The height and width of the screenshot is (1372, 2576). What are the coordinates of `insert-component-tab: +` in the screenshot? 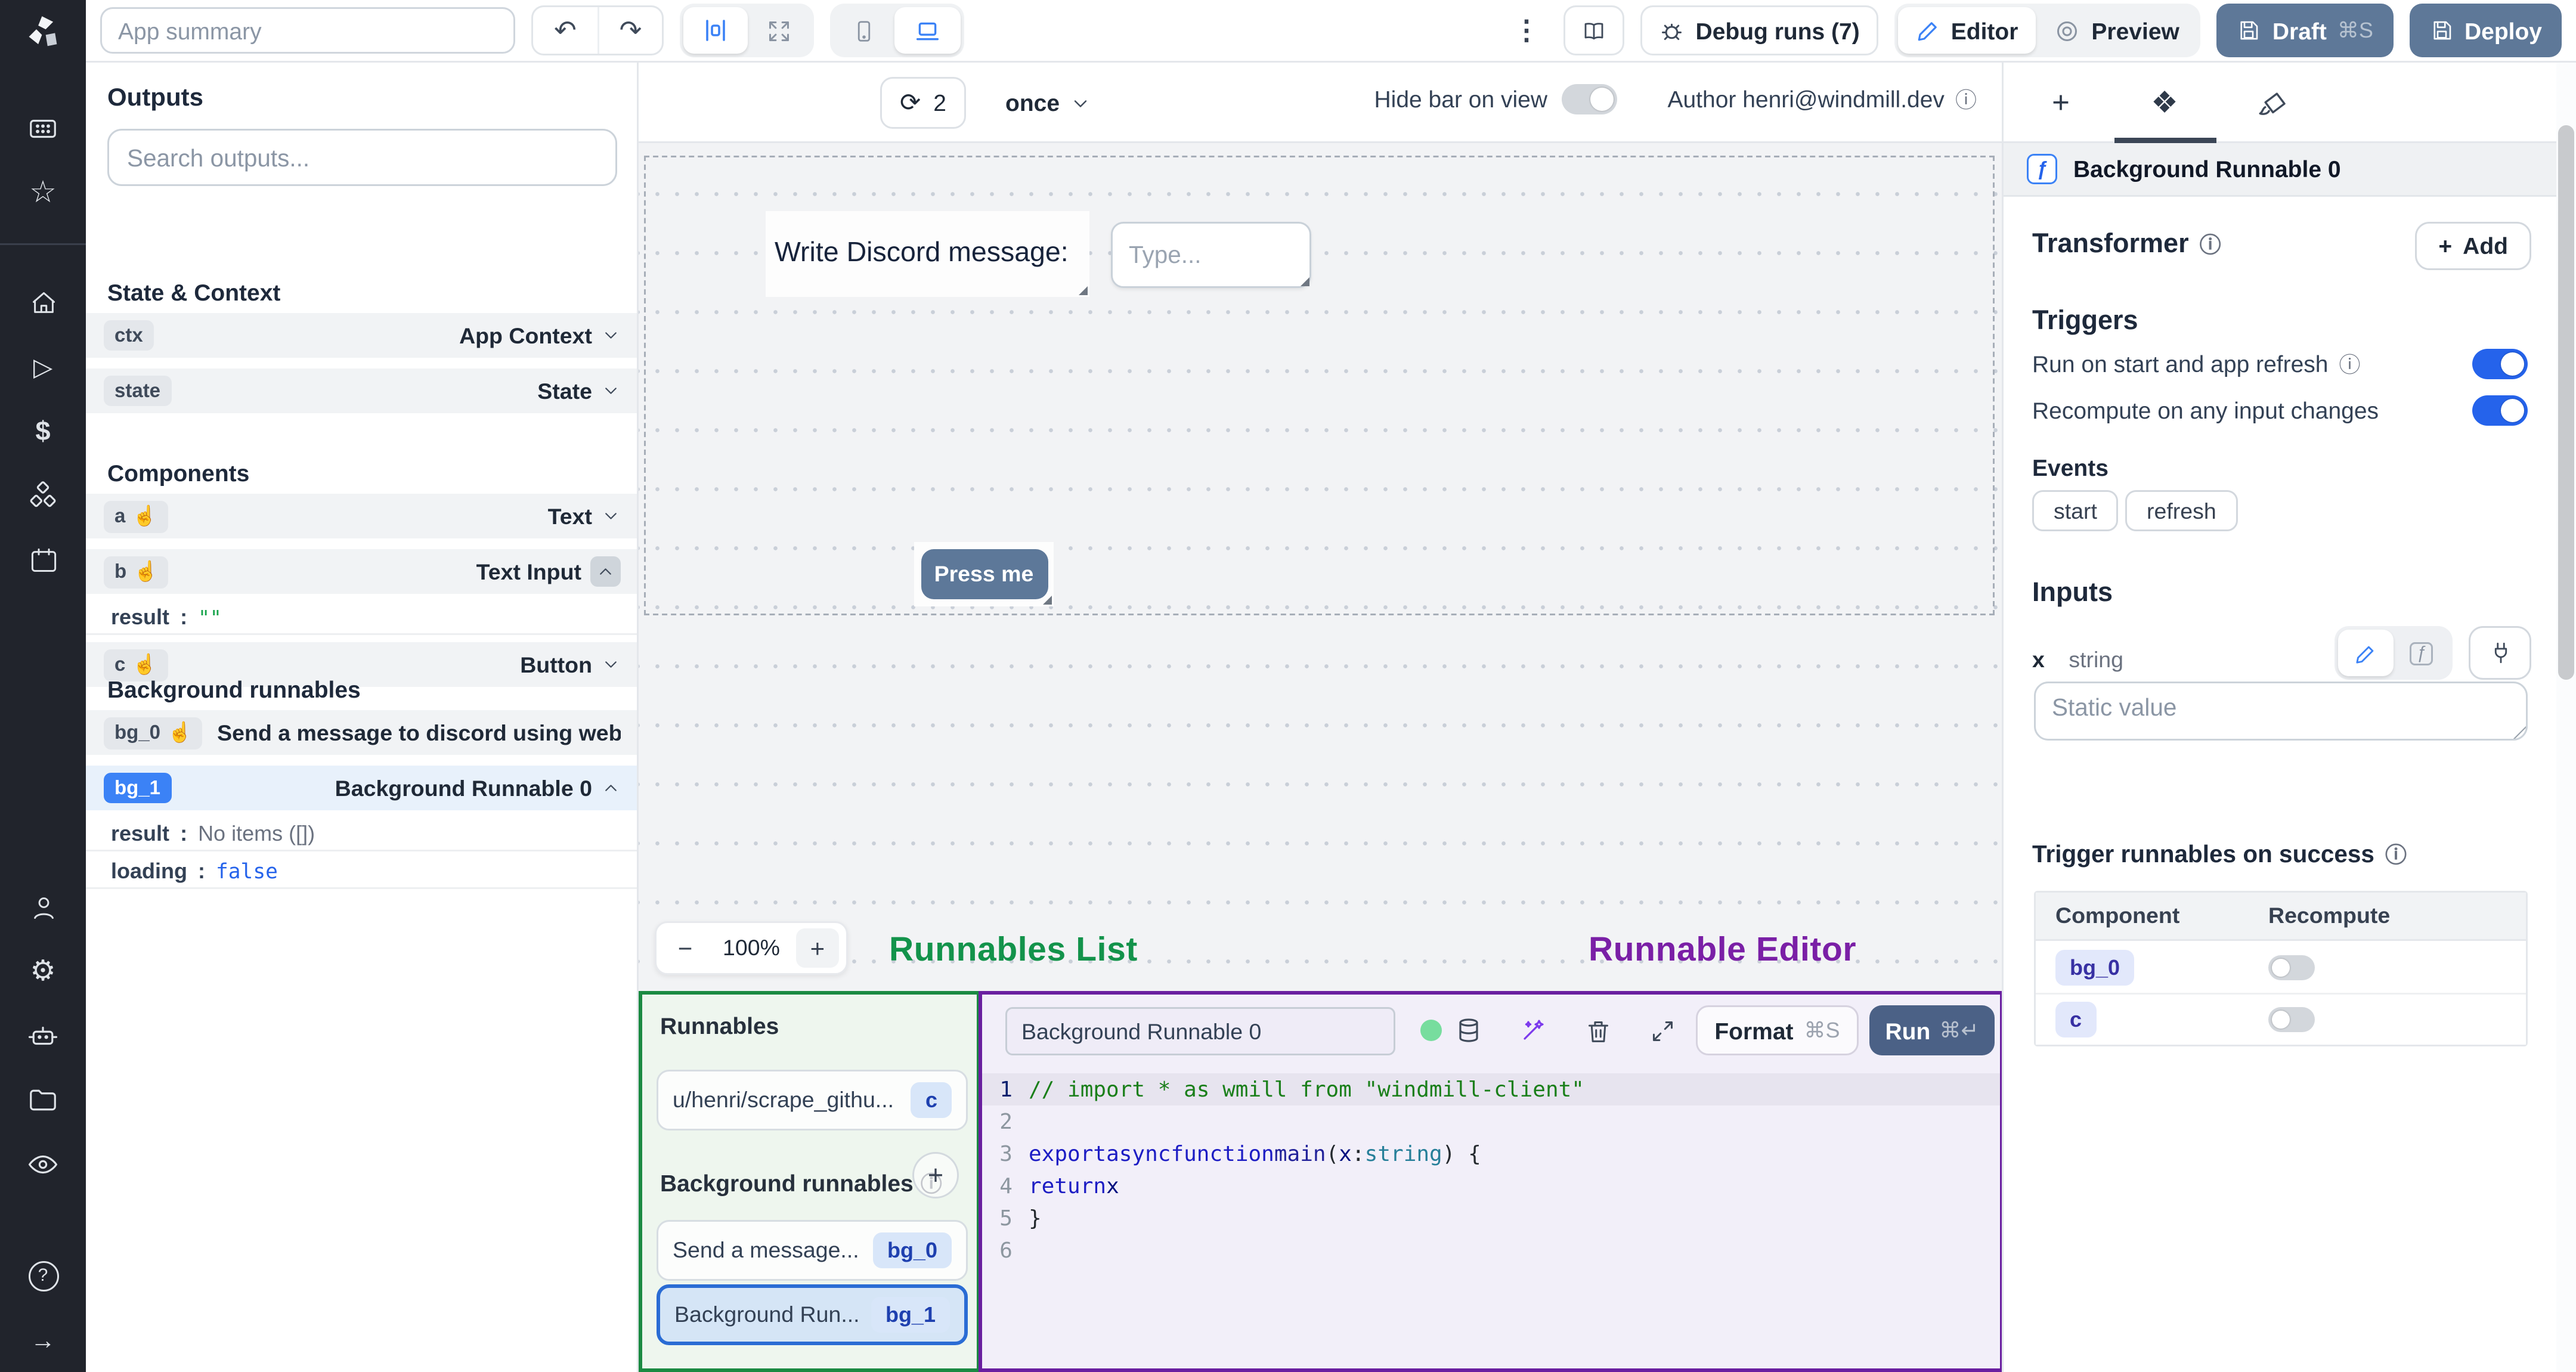 It's located at (2061, 103).